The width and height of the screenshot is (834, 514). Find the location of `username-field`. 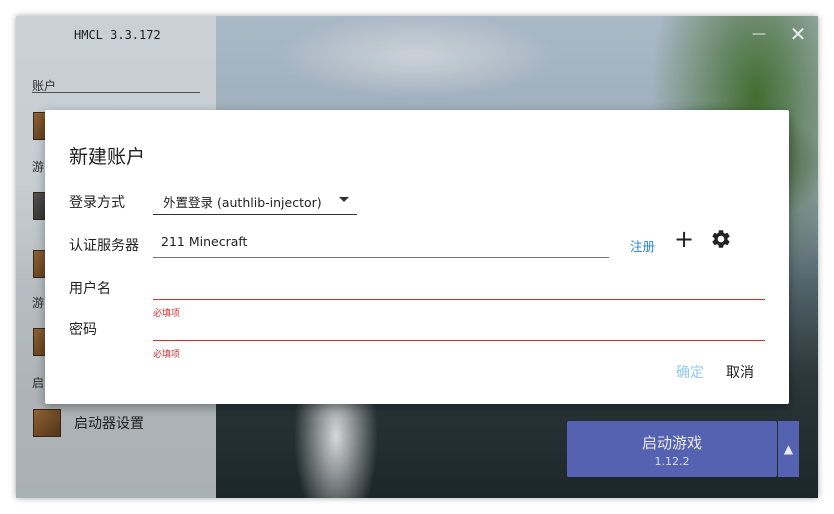

username-field is located at coordinates (459, 286).